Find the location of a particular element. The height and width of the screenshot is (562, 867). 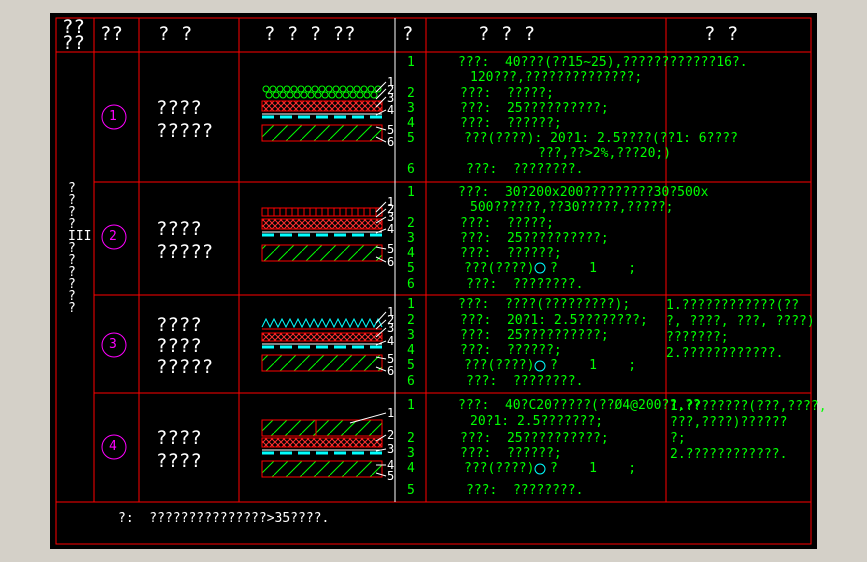

header-col-name: ? ? is located at coordinates (175, 34).